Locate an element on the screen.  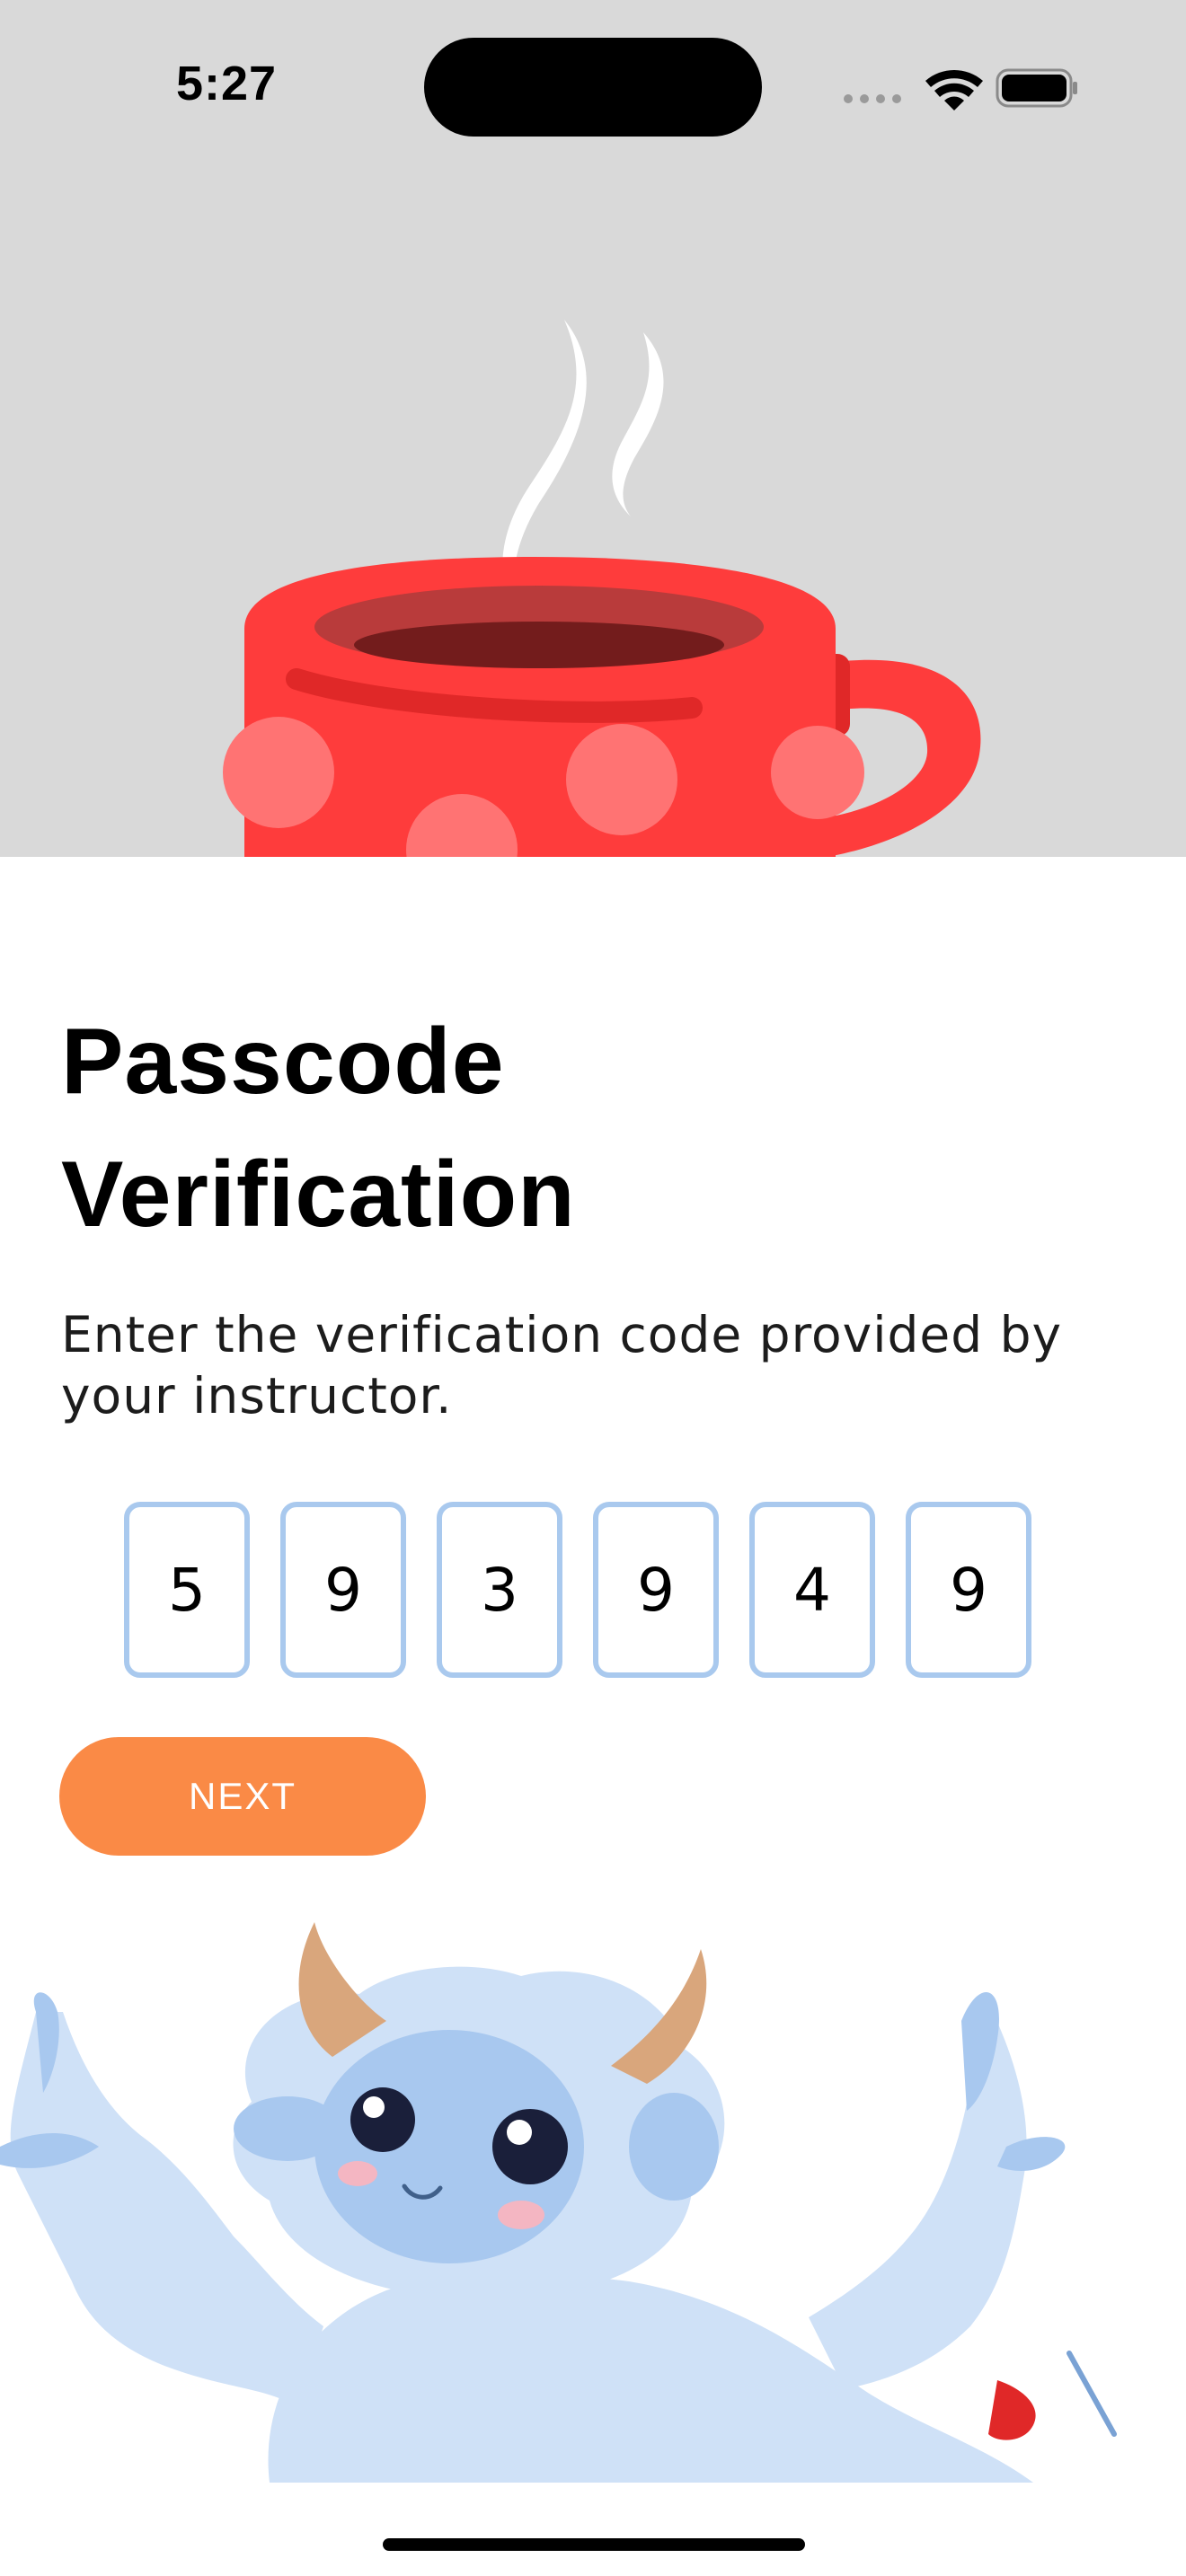
home-indicator is located at coordinates (594, 2544).